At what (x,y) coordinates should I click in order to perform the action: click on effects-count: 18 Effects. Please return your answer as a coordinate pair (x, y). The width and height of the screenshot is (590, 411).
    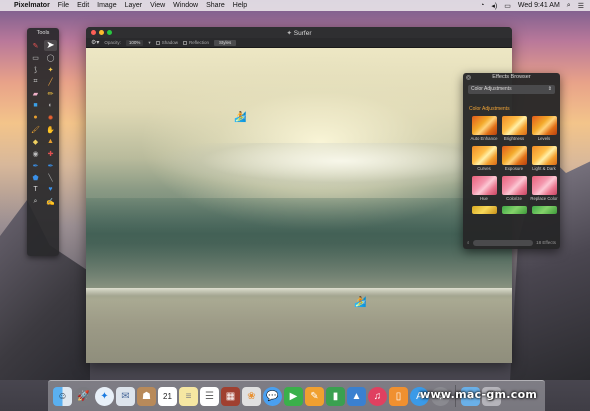
    Looking at the image, I should click on (546, 242).